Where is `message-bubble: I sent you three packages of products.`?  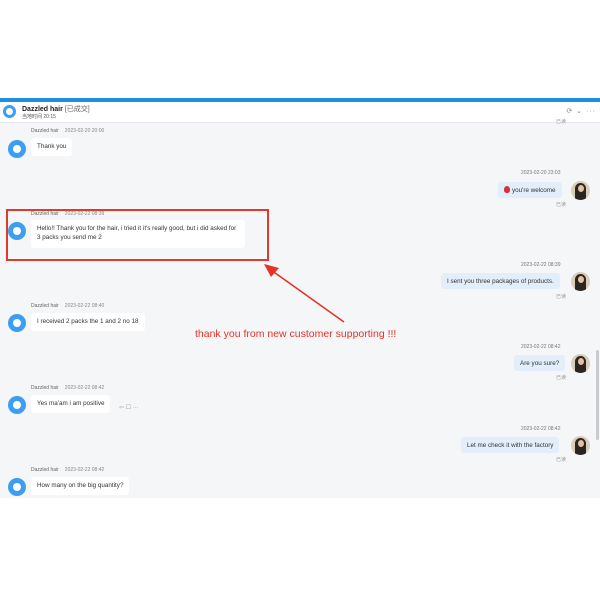
message-bubble: I sent you three packages of products. is located at coordinates (500, 281).